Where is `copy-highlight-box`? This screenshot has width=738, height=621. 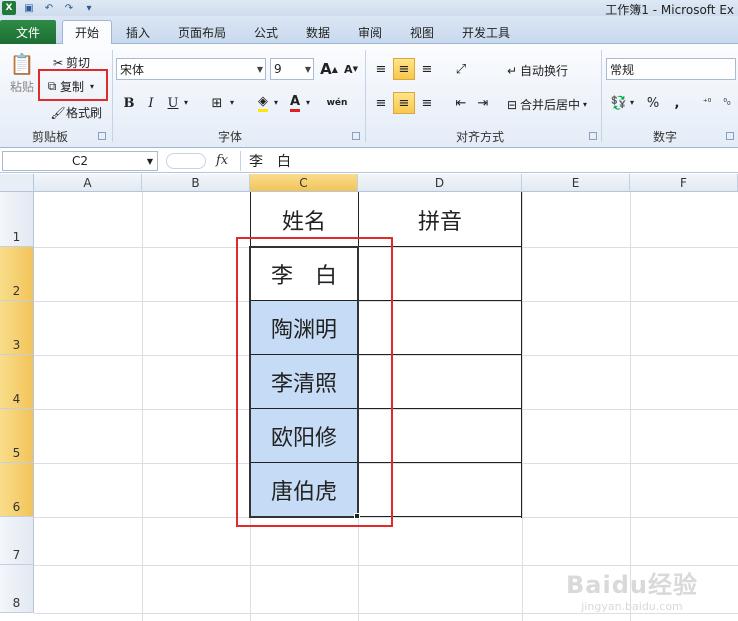 copy-highlight-box is located at coordinates (73, 85).